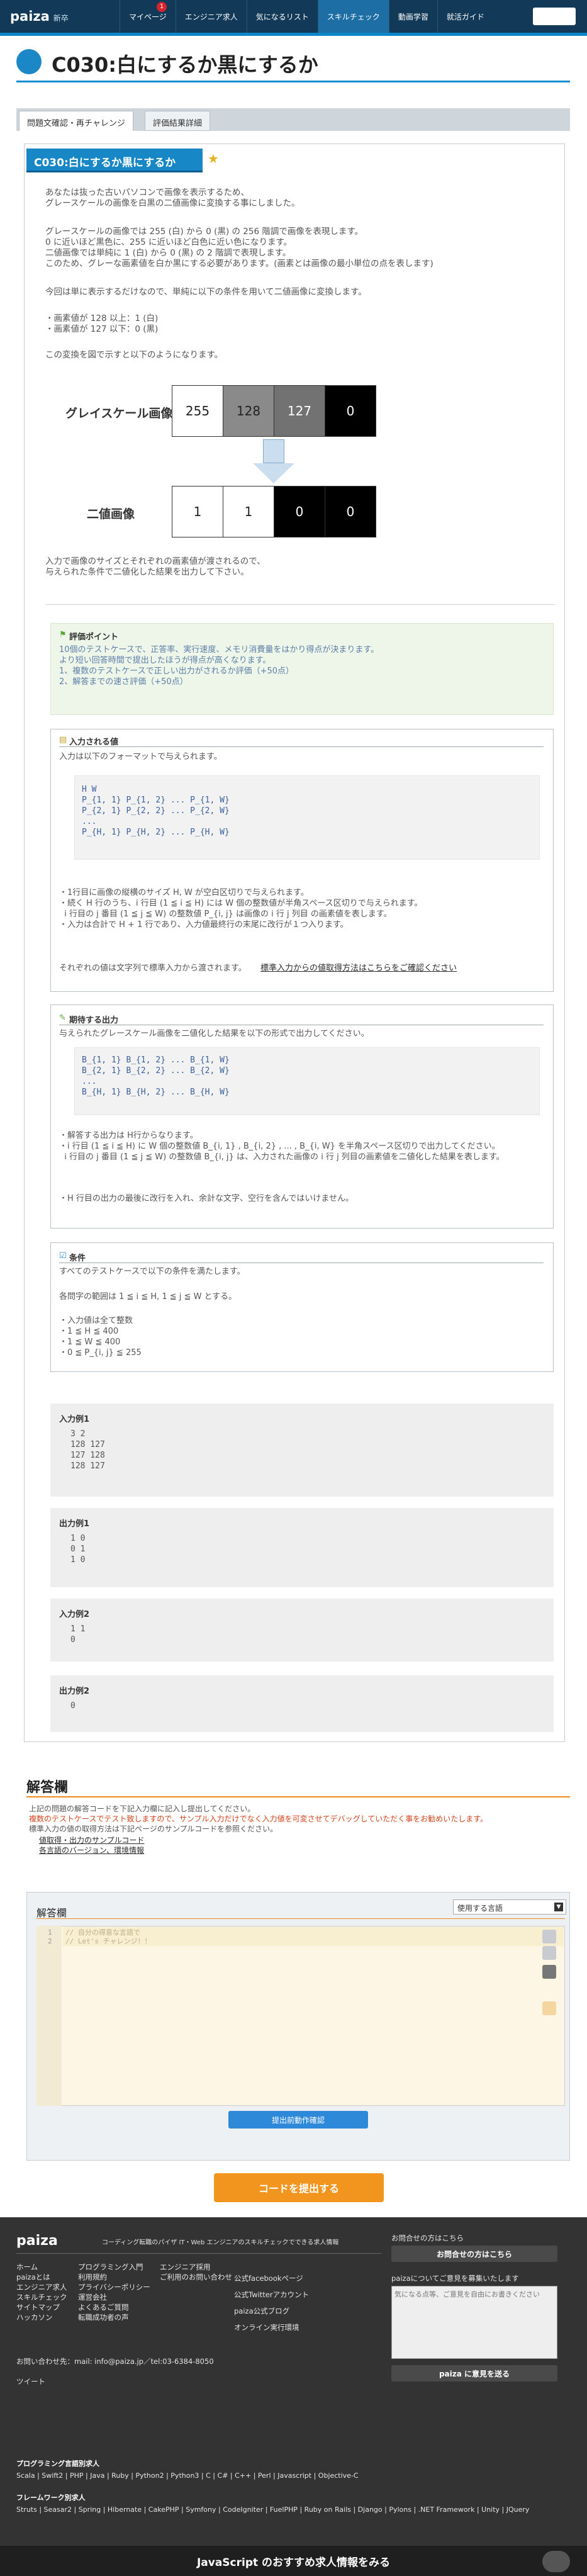 The image size is (587, 2576). What do you see at coordinates (78, 1634) in the screenshot?
I see `example-input-2-body: 1 1 0` at bounding box center [78, 1634].